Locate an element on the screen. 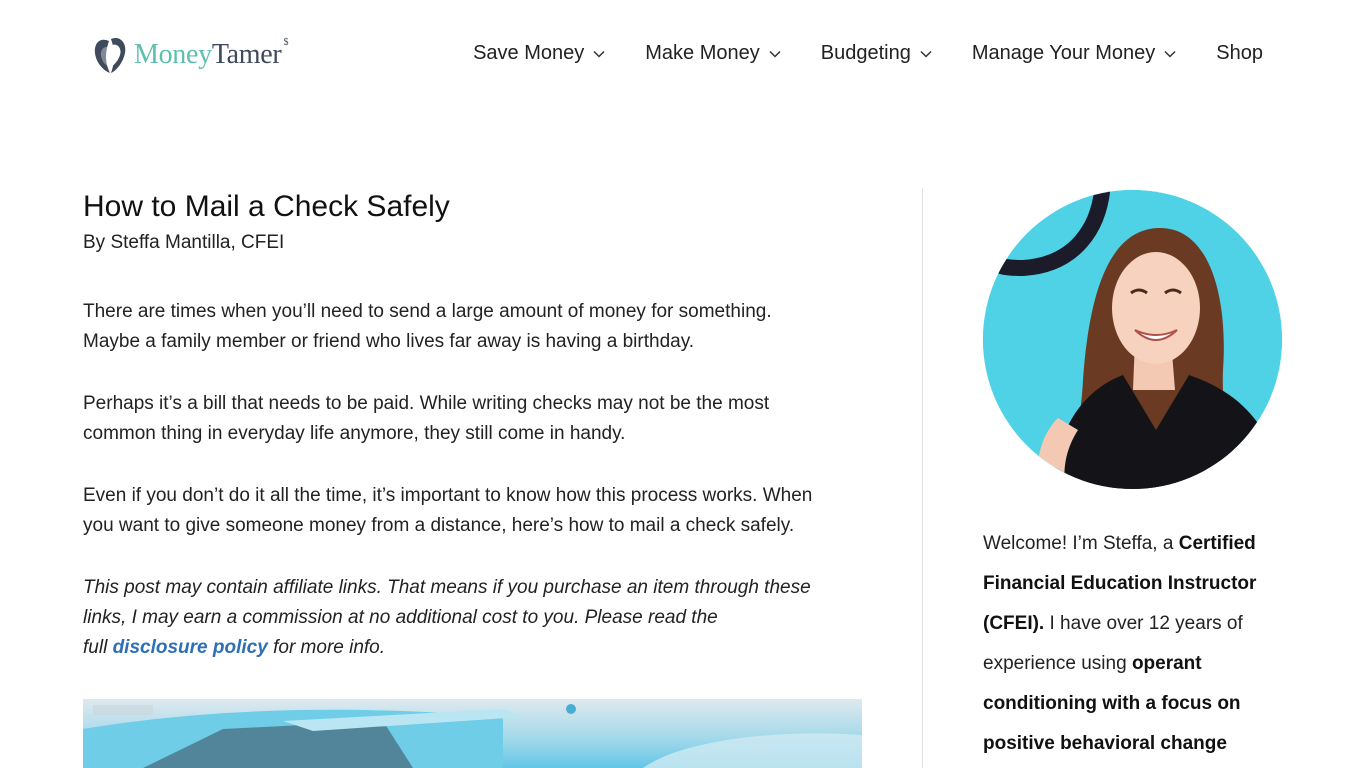 This screenshot has width=1366, height=768. author-photo is located at coordinates (1132, 339).